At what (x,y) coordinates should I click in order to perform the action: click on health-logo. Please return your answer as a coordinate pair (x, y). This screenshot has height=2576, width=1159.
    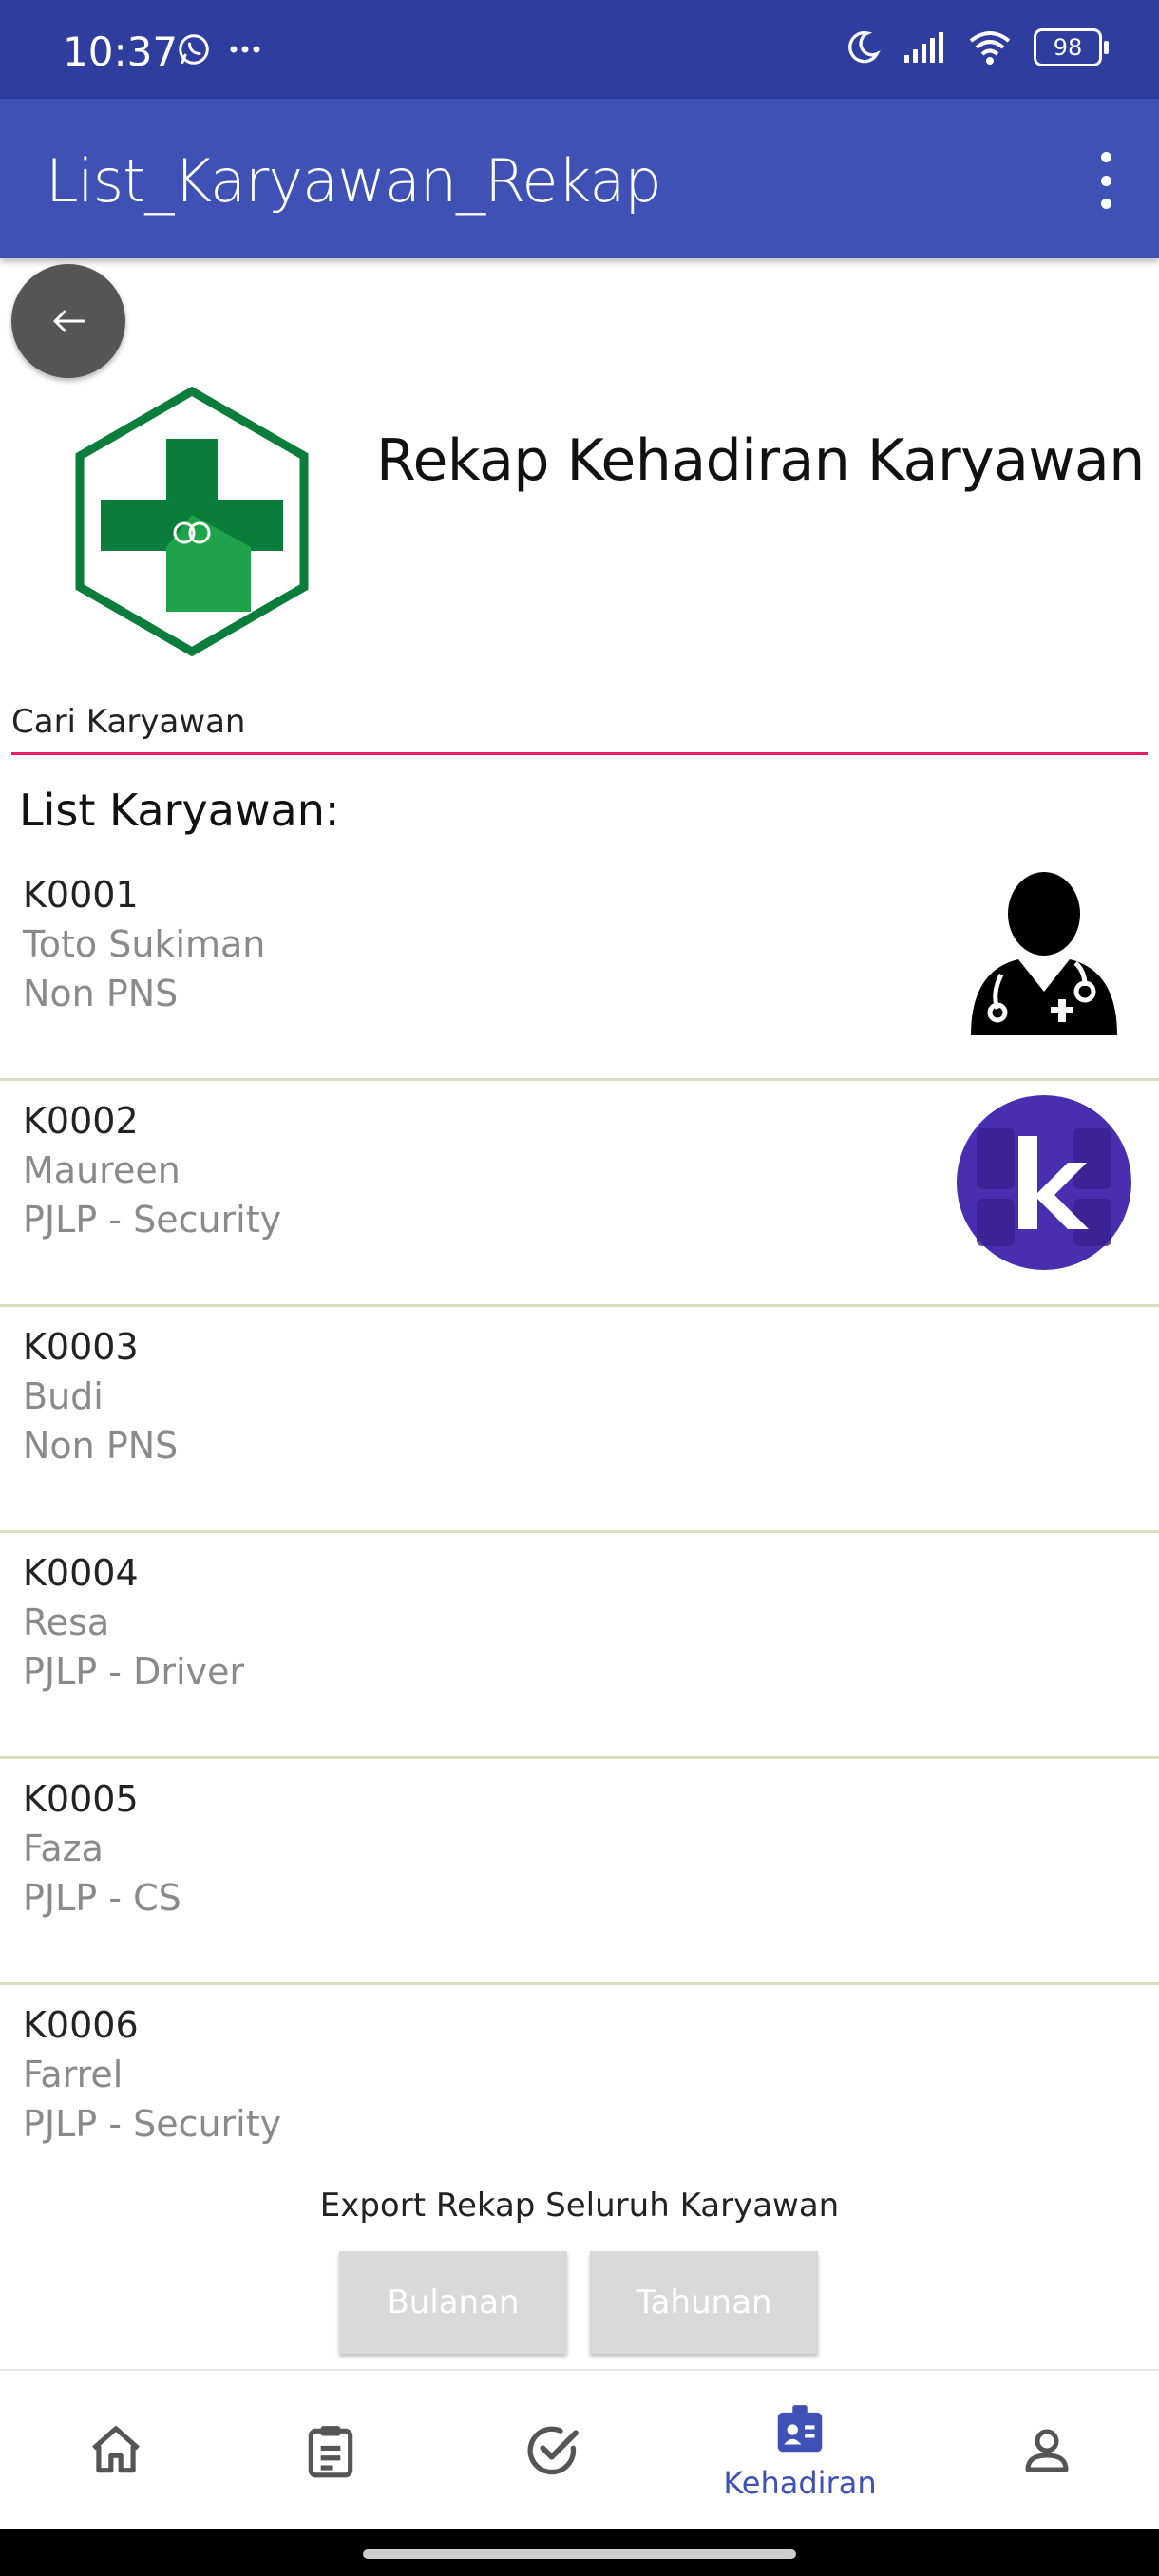
    Looking at the image, I should click on (192, 521).